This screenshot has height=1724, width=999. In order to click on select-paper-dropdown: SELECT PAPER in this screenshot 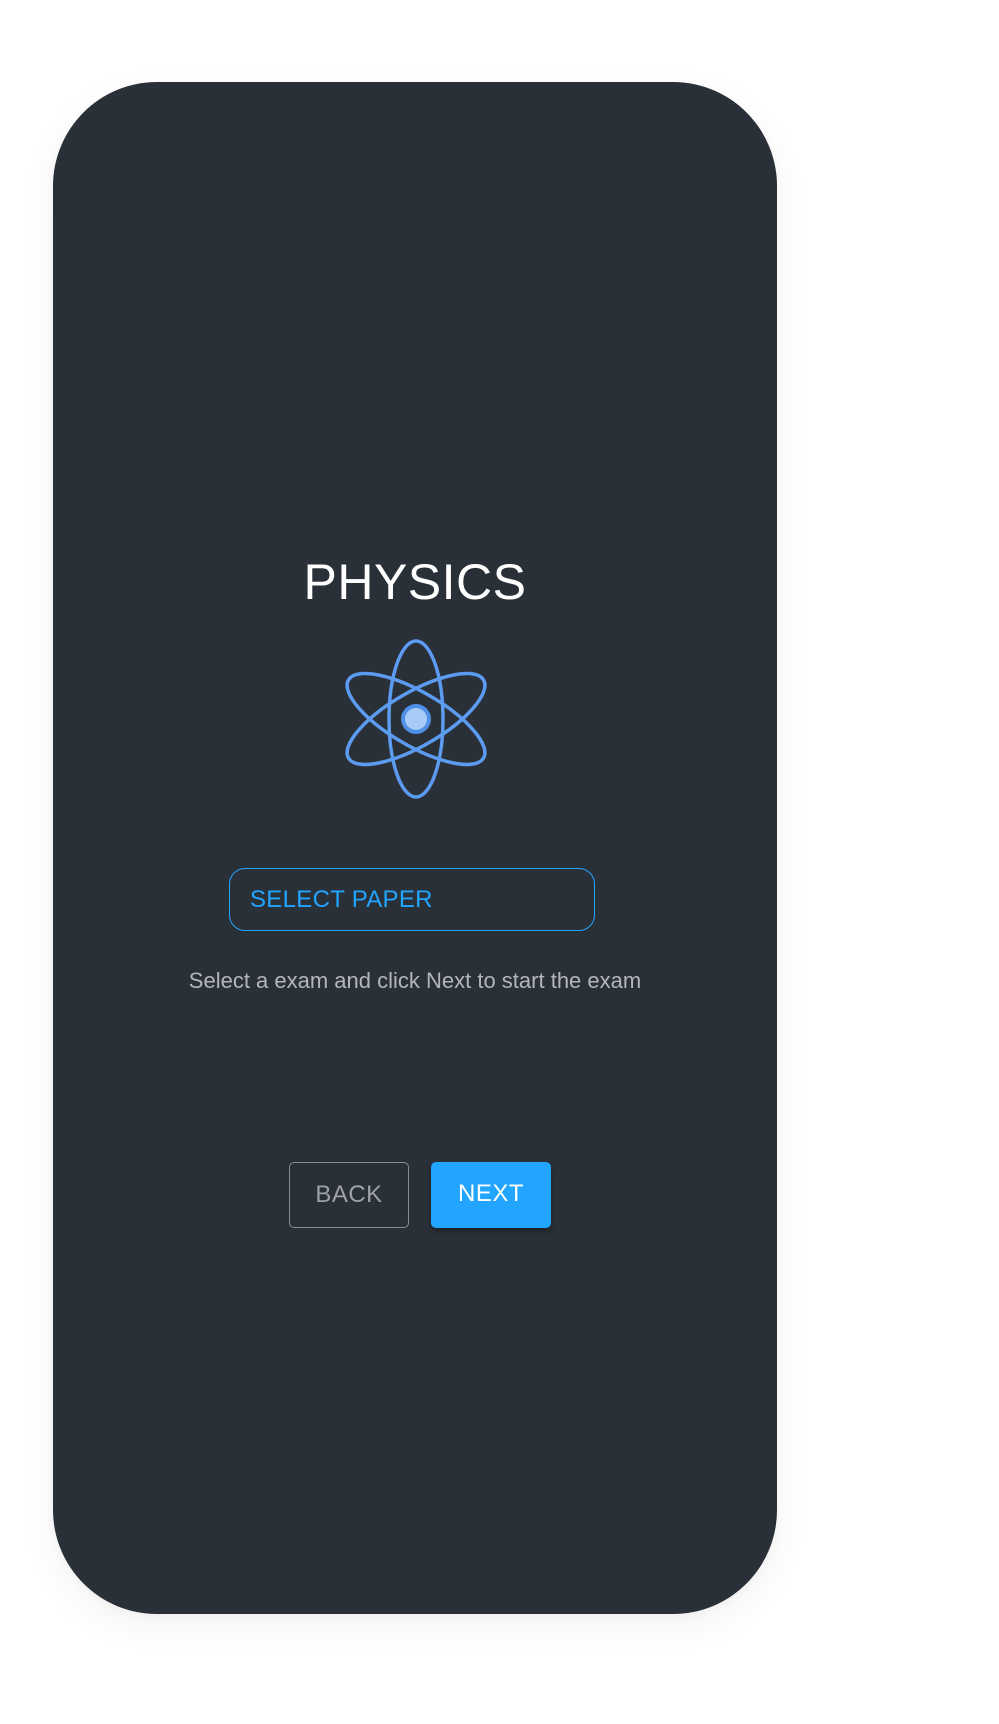, I will do `click(412, 899)`.